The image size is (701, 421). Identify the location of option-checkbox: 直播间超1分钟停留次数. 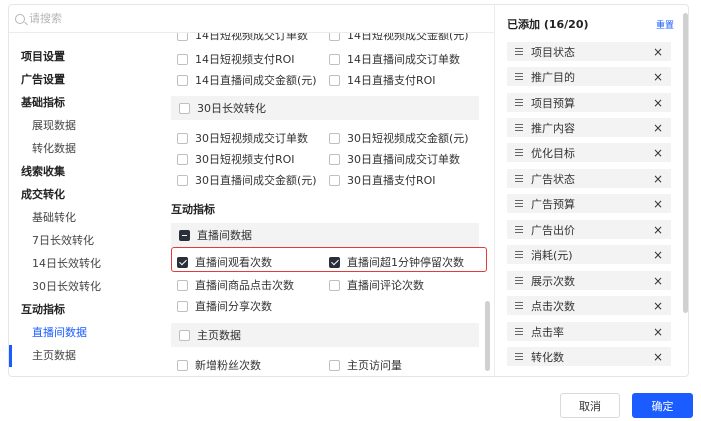
(396, 262).